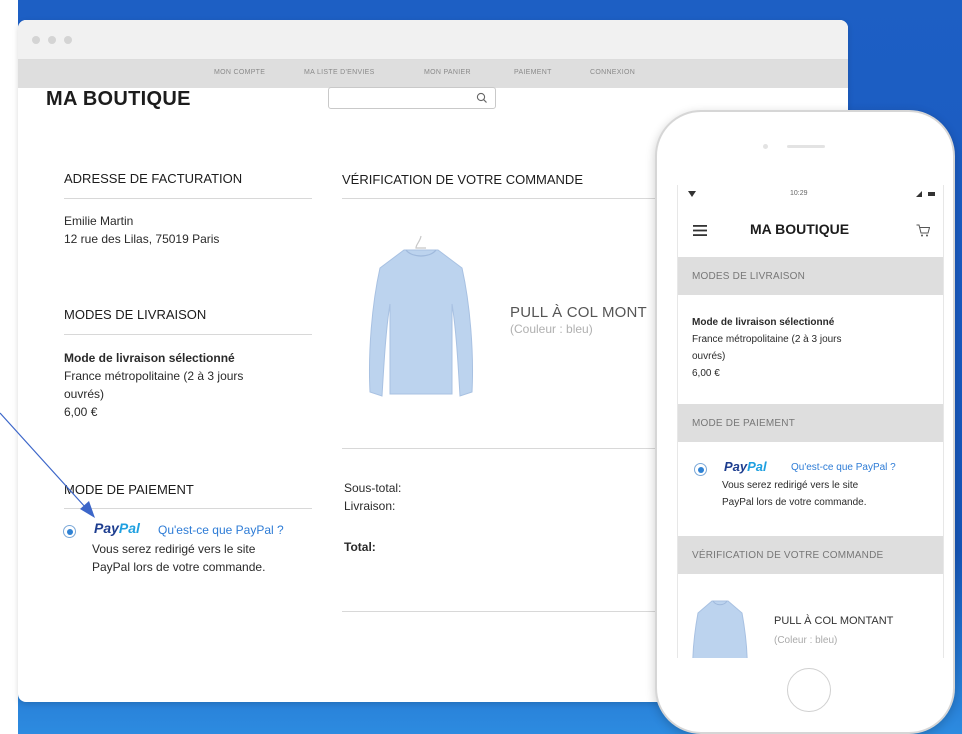 This screenshot has width=962, height=734. Describe the element at coordinates (129, 489) in the screenshot. I see `payment-heading: MODE DE PAIEMENT` at that location.